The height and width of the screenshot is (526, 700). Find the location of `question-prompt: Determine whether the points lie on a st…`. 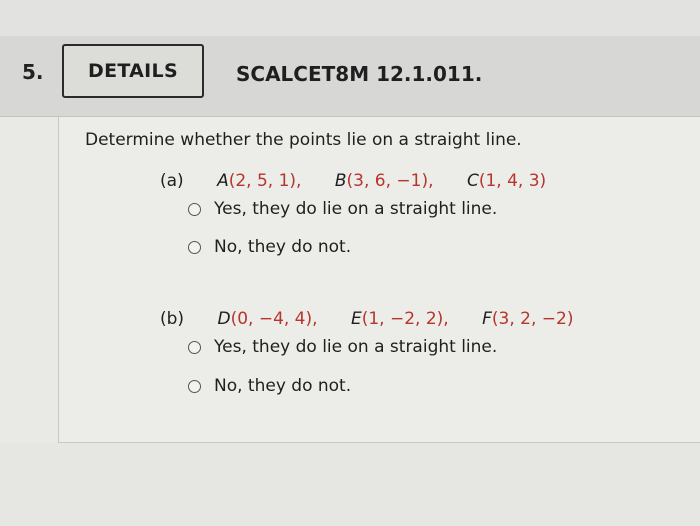

question-prompt: Determine whether the points lie on a st… is located at coordinates (303, 140).